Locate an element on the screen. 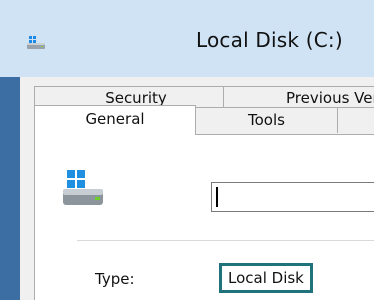 The image size is (374, 300). separator-line is located at coordinates (225, 240).